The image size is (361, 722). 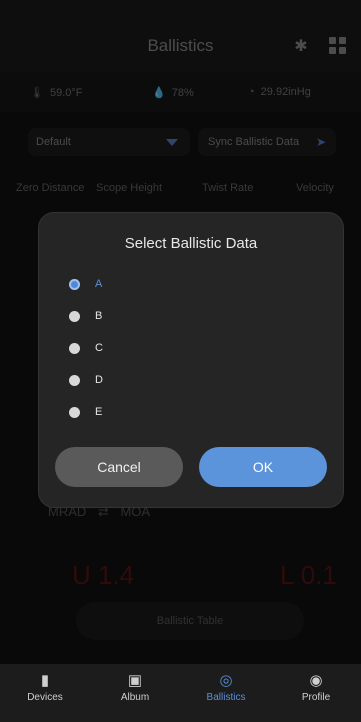 I want to click on option-label: E, so click(x=99, y=412).